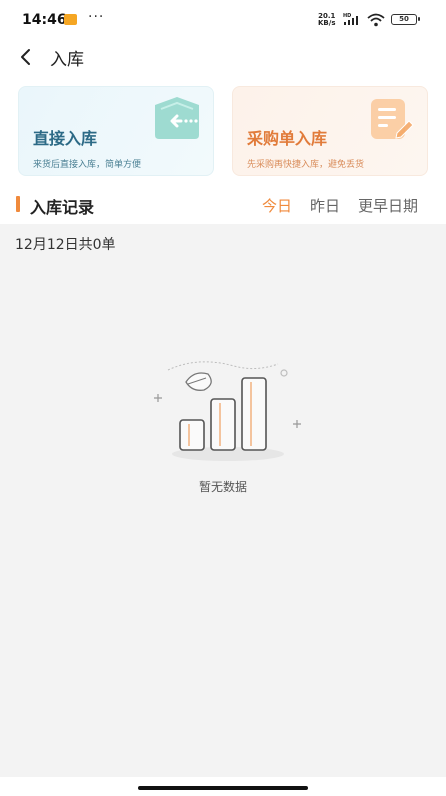 The image size is (446, 796). Describe the element at coordinates (26, 57) in the screenshot. I see `chevron-left-icon` at that location.